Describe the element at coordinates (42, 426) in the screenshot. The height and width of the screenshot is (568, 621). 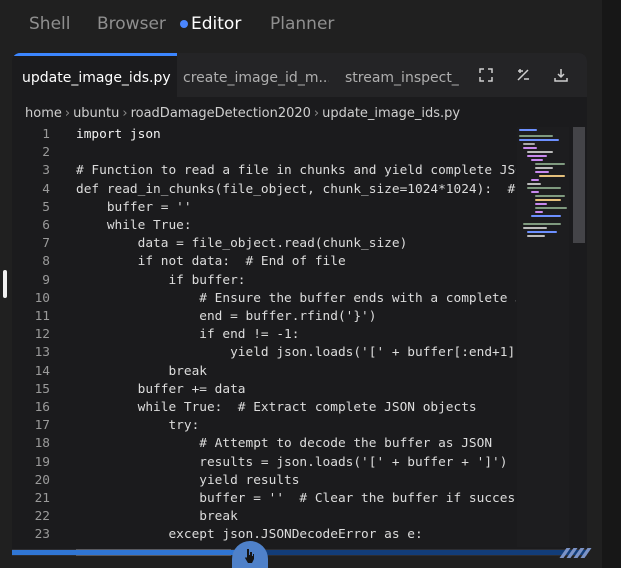
I see `line-number: 17` at that location.